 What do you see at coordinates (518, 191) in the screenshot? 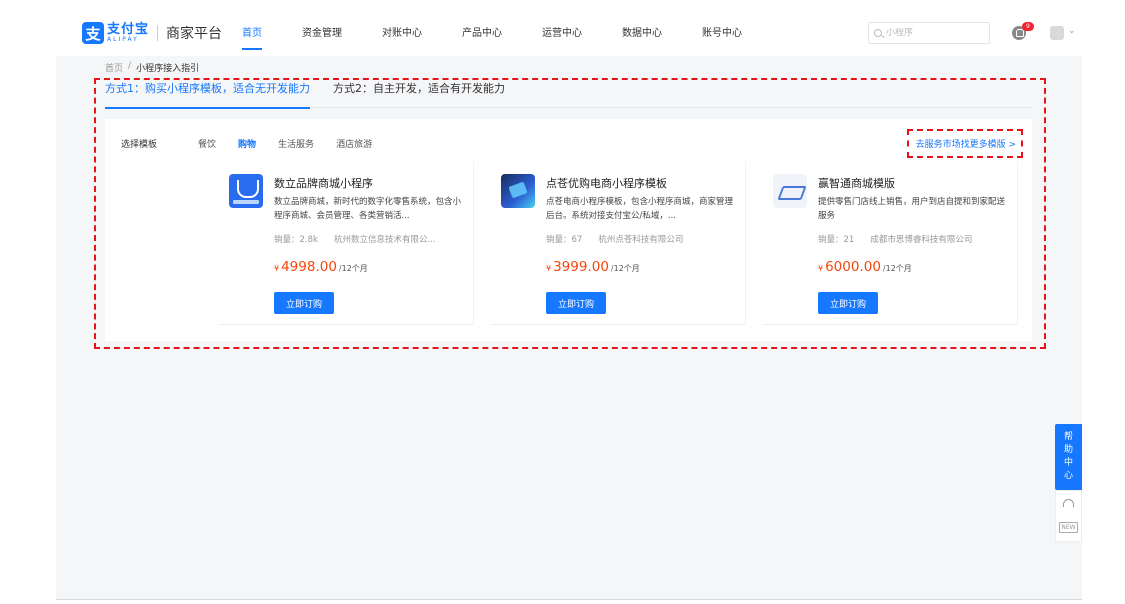
I see `isometric-platform-icon` at bounding box center [518, 191].